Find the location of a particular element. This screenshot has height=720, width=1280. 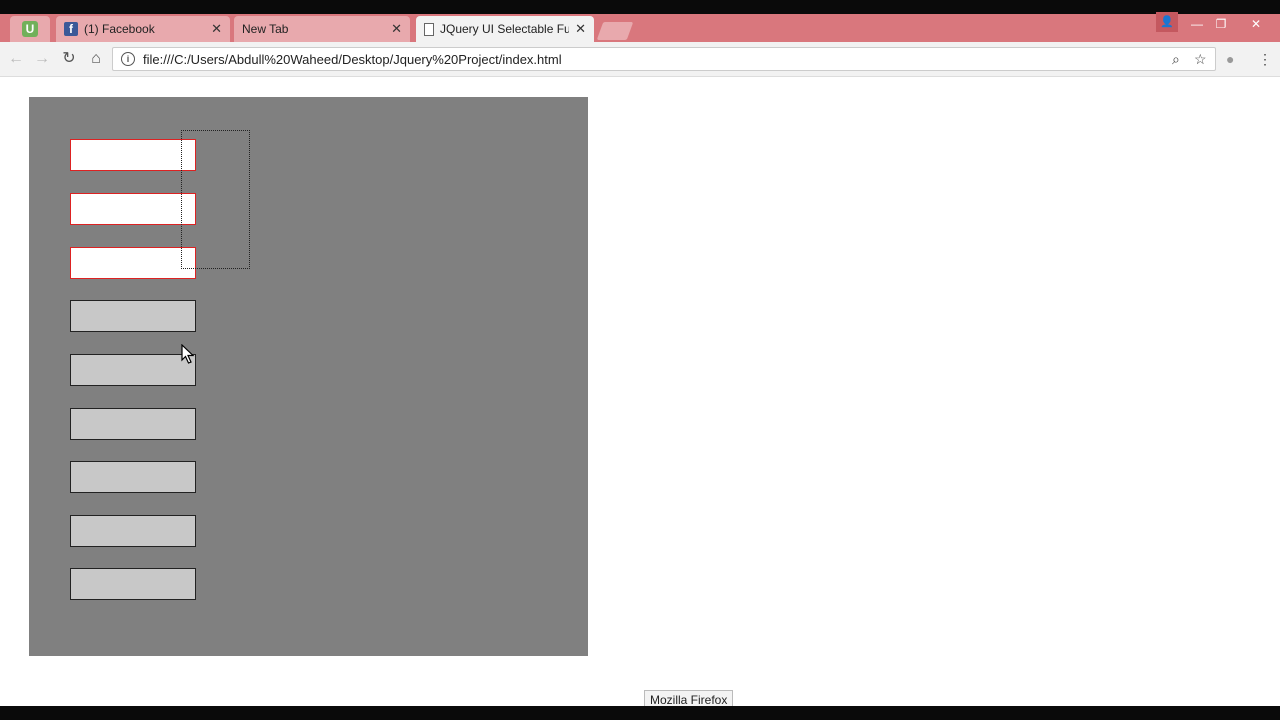

reload-icon: ↻ is located at coordinates (69, 59).